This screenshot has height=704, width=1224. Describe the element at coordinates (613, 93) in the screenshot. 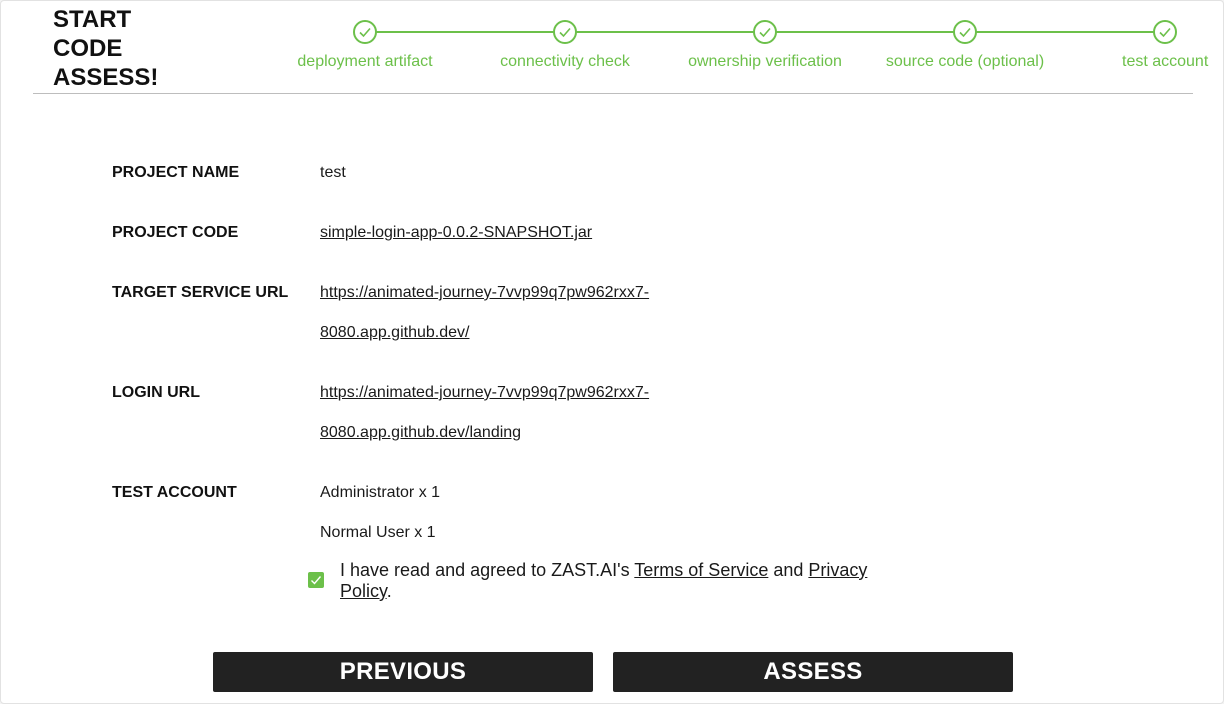

I see `header-divider` at that location.